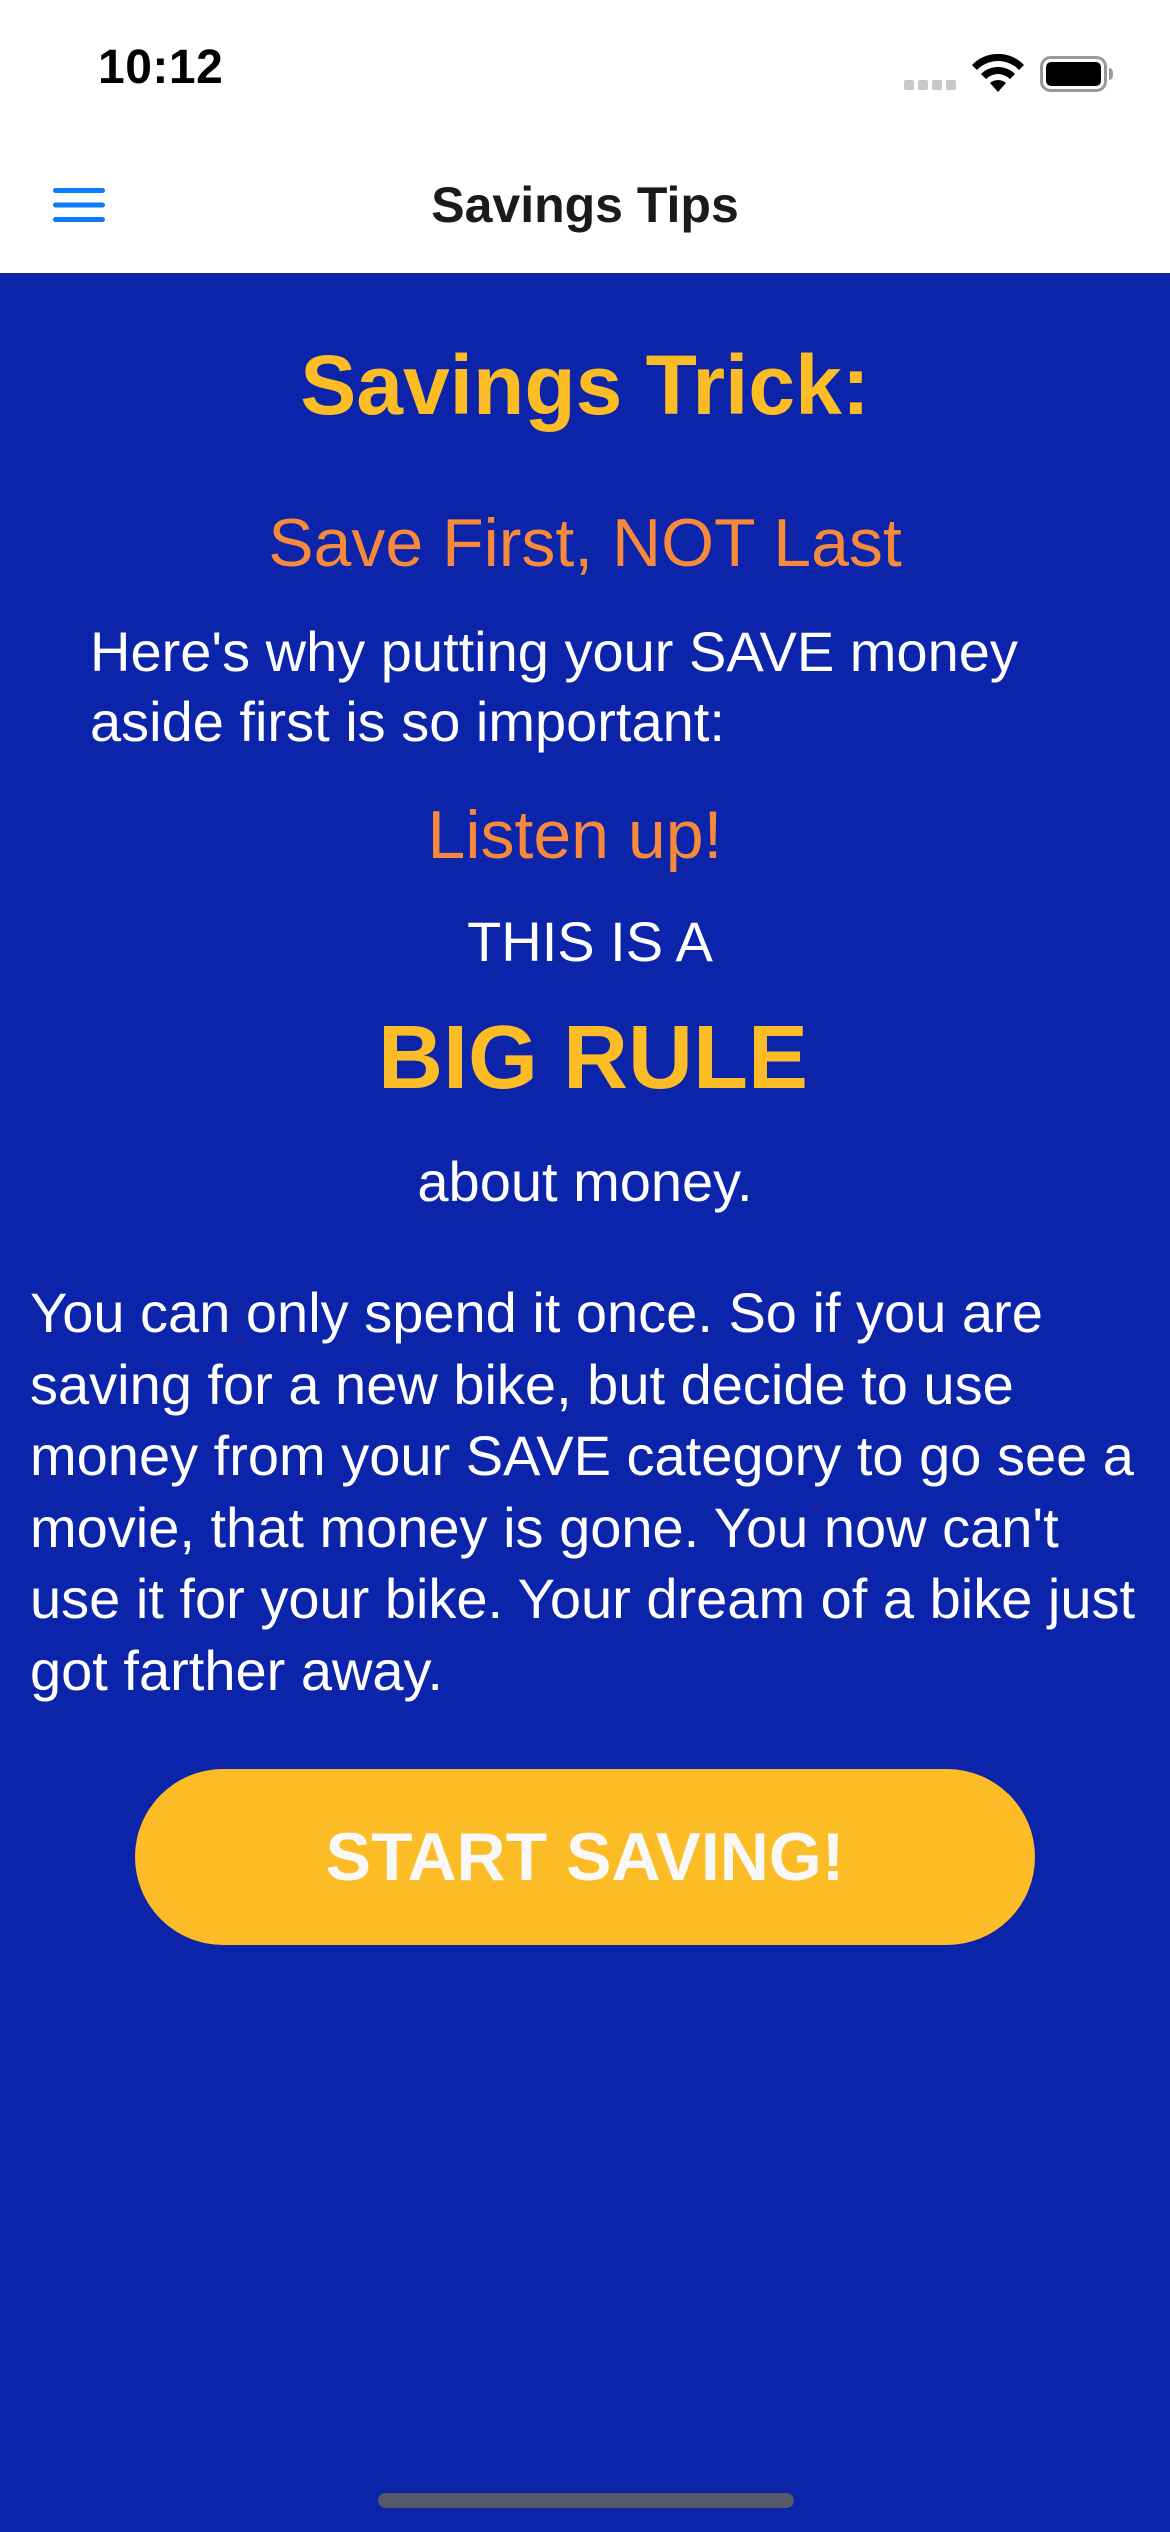 This screenshot has width=1170, height=2532. I want to click on navigation-bar: Savings Tips, so click(585, 206).